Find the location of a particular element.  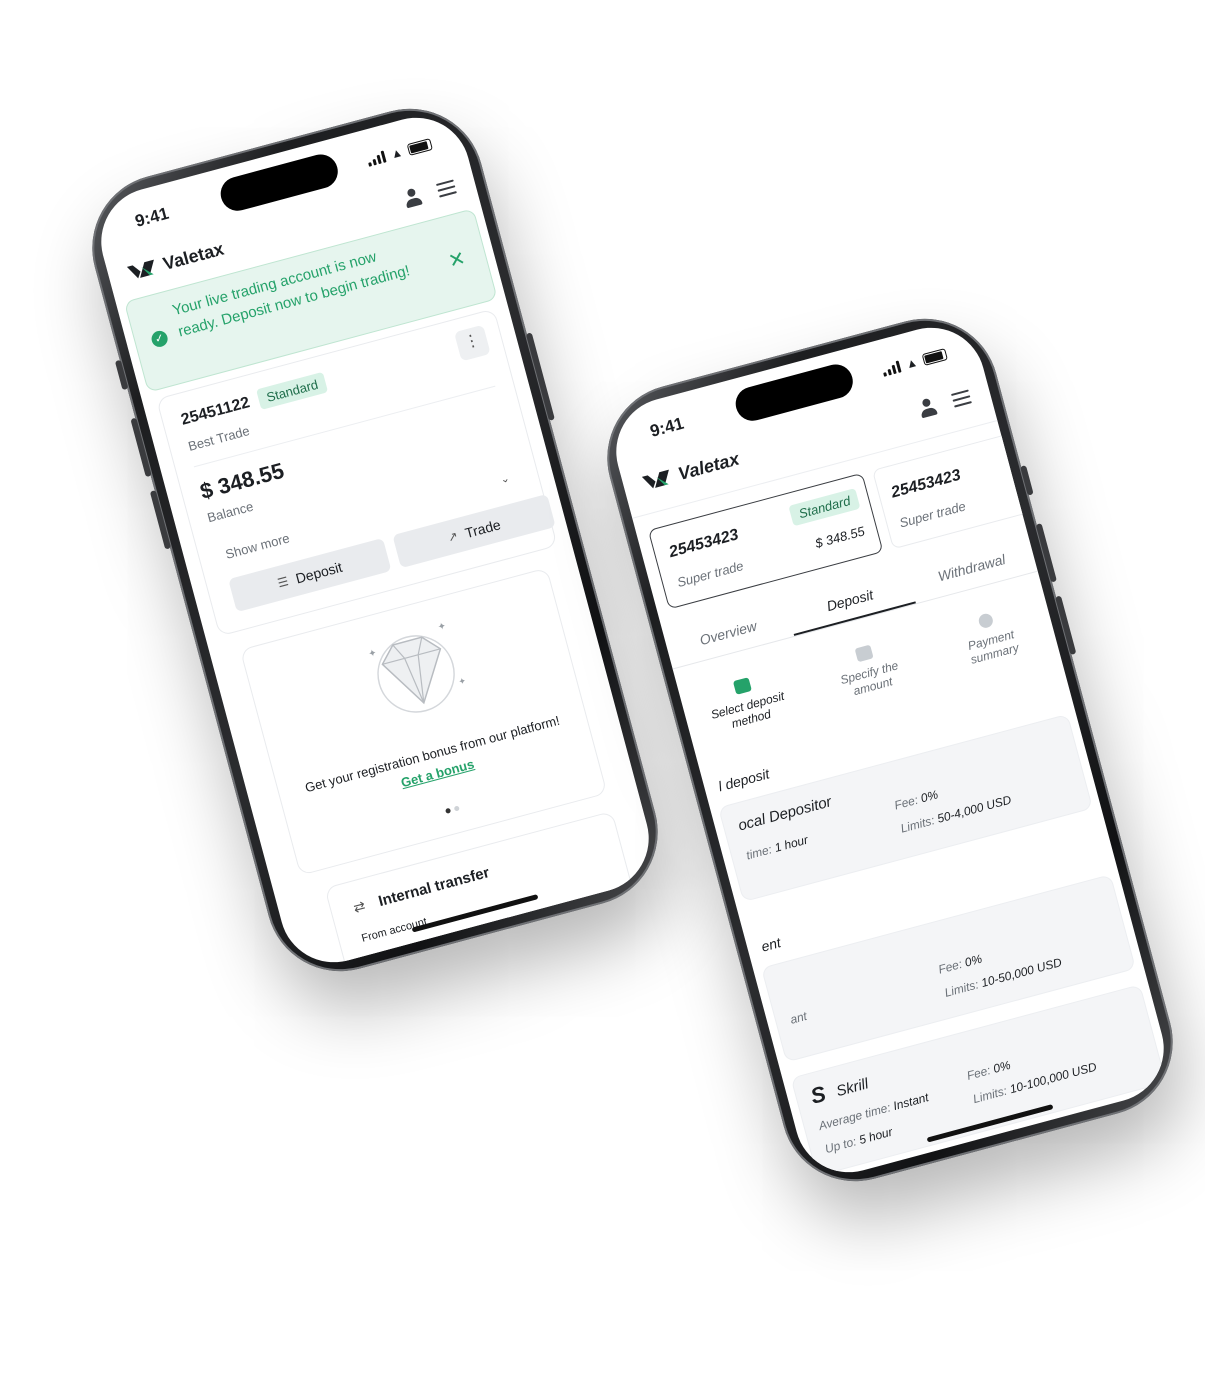

account-selector-card: 25453423 Super trade is located at coordinates (951, 491).